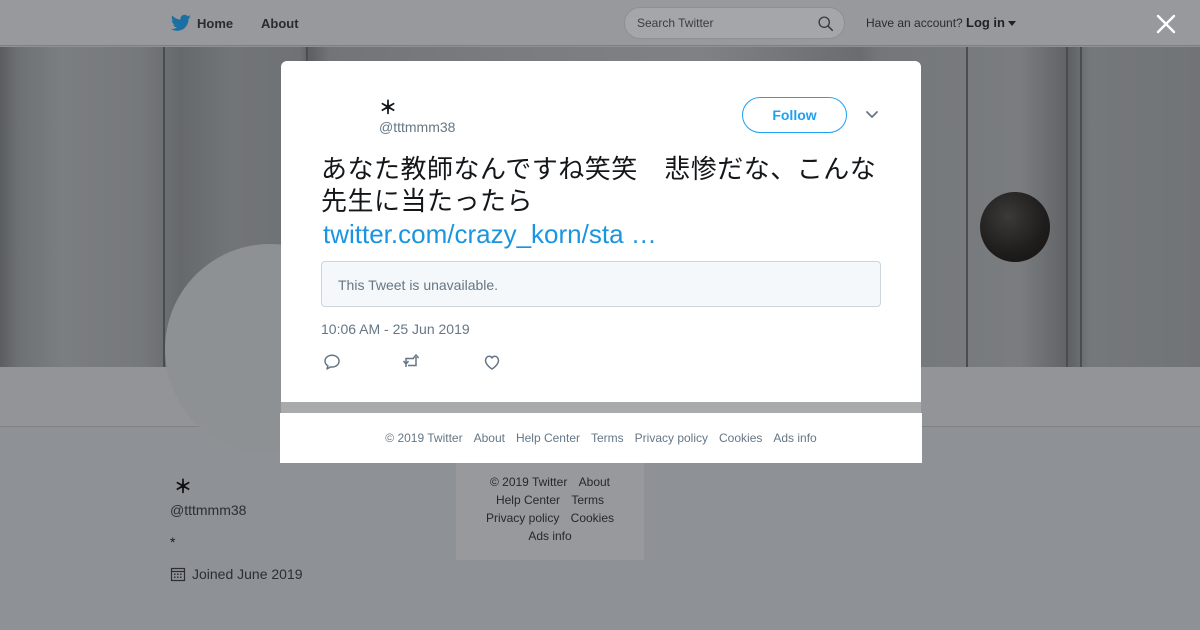 The width and height of the screenshot is (1200, 630). Describe the element at coordinates (594, 482) in the screenshot. I see `footer-link-about: About` at that location.